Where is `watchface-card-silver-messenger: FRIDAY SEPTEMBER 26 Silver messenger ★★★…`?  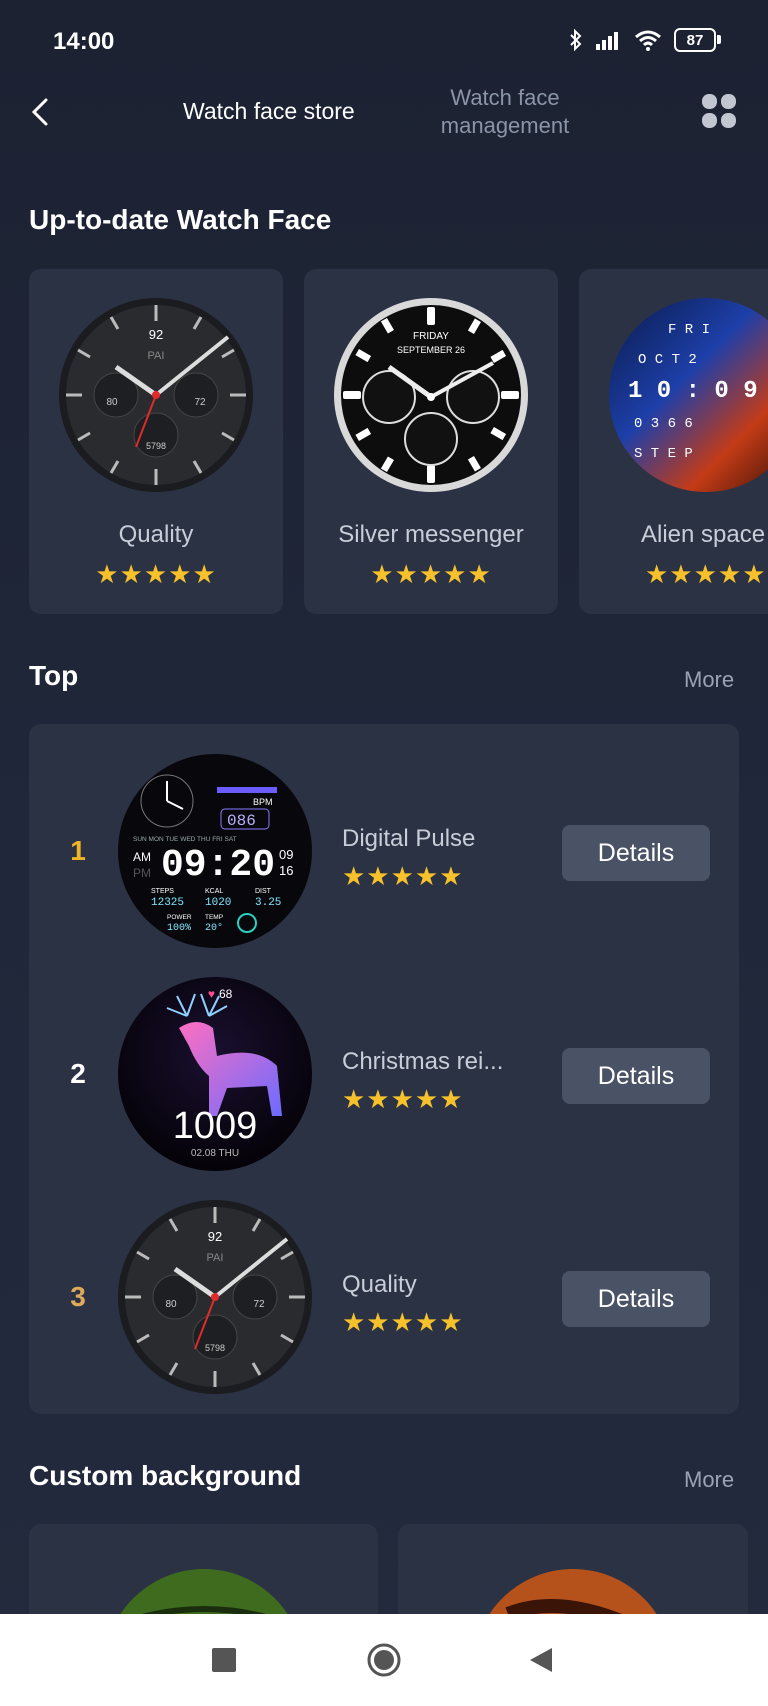
watchface-card-silver-messenger: FRIDAY SEPTEMBER 26 Silver messenger ★★★… is located at coordinates (431, 441).